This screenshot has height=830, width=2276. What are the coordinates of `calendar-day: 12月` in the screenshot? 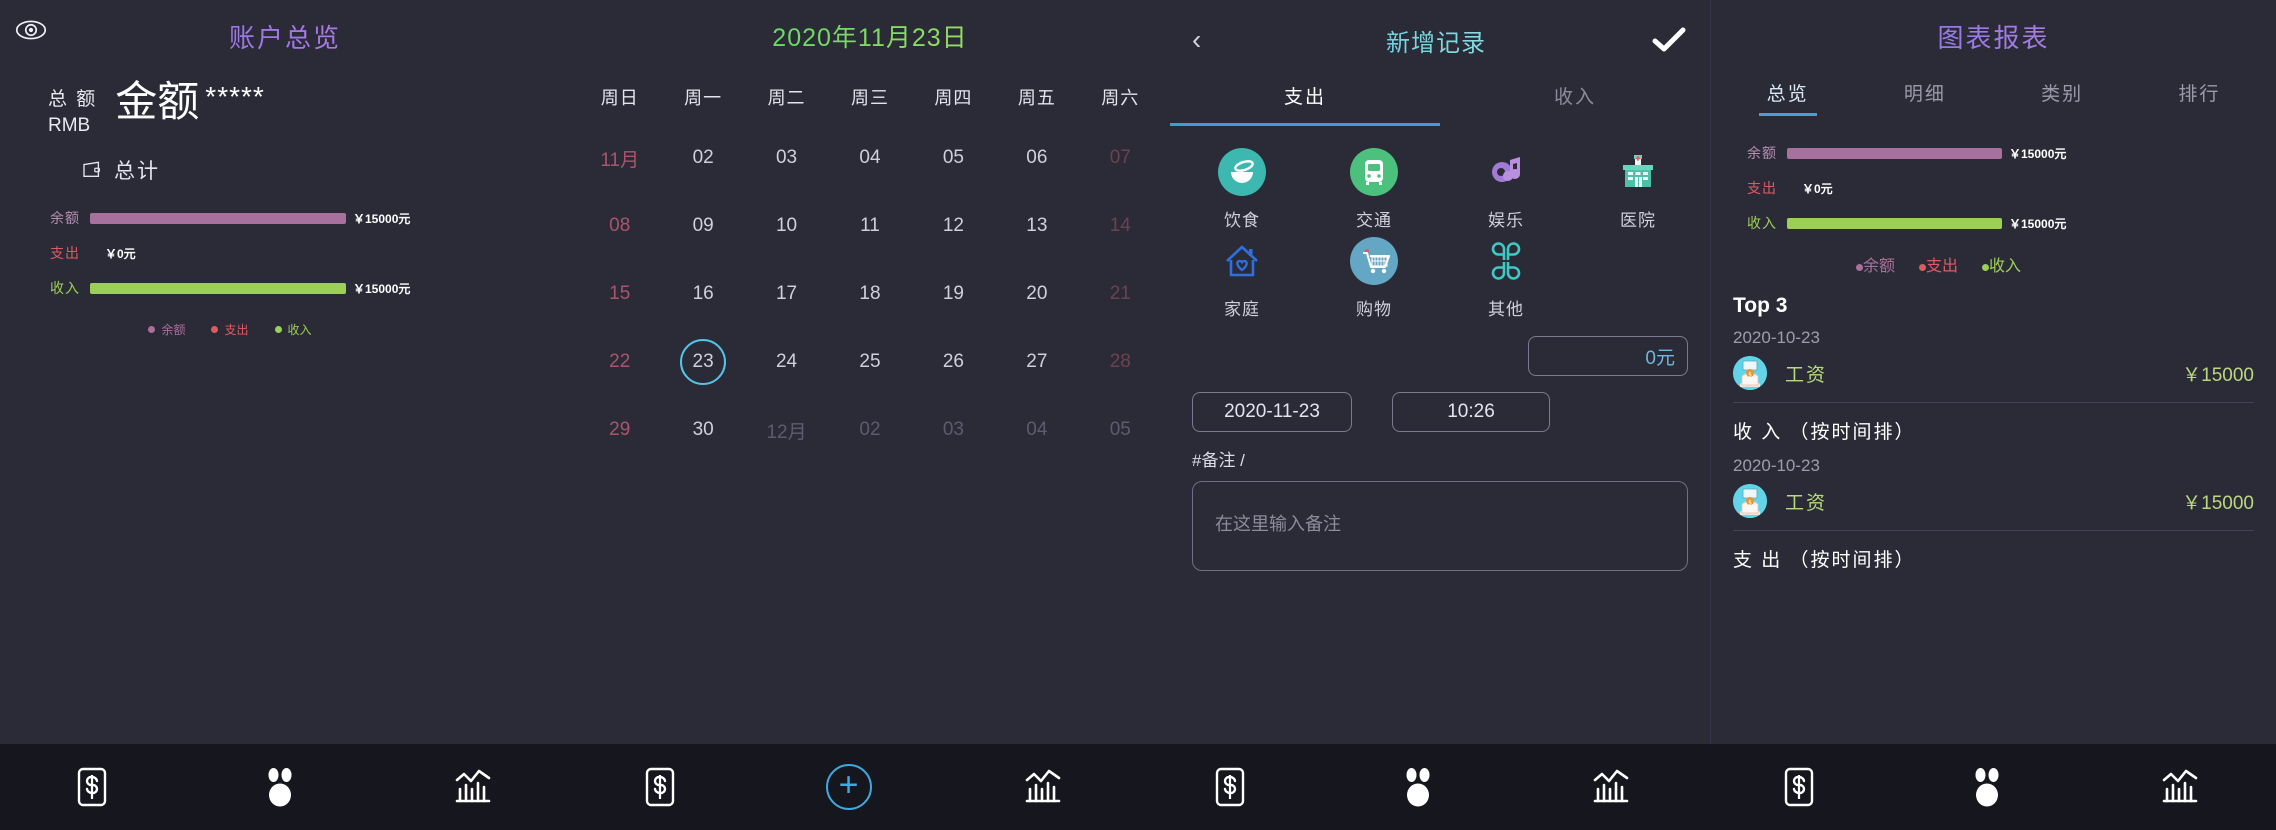 It's located at (786, 430).